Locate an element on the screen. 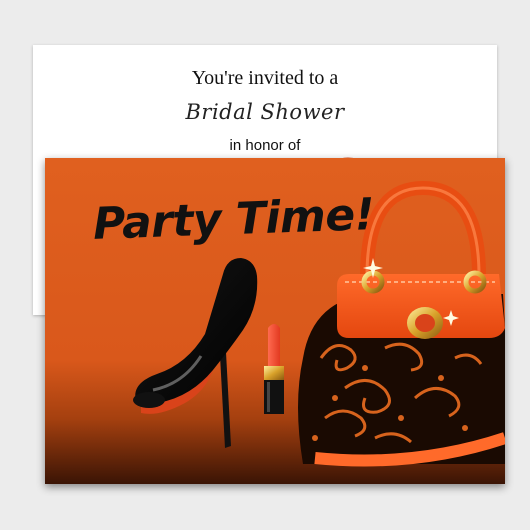  lipstick-icon is located at coordinates (274, 369).